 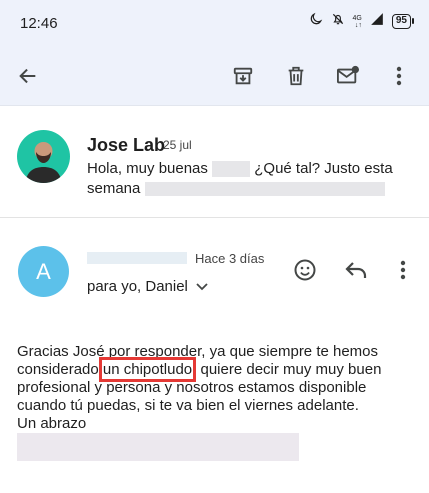 What do you see at coordinates (137, 258) in the screenshot?
I see `redacted-sender` at bounding box center [137, 258].